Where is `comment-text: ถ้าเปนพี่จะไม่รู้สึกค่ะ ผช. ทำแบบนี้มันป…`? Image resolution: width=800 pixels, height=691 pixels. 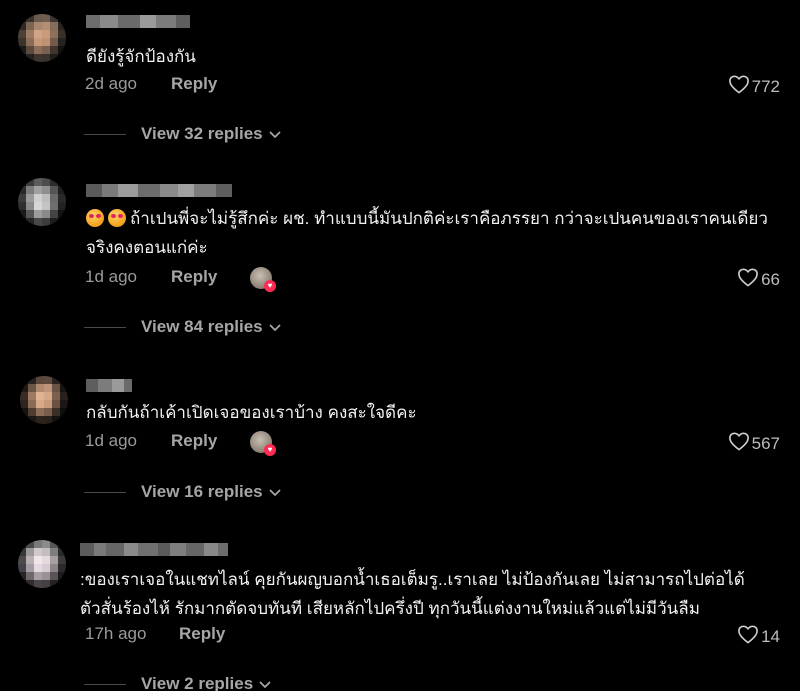 comment-text: ถ้าเปนพี่จะไม่รู้สึกค่ะ ผช. ทำแบบนี้มันป… is located at coordinates (427, 233).